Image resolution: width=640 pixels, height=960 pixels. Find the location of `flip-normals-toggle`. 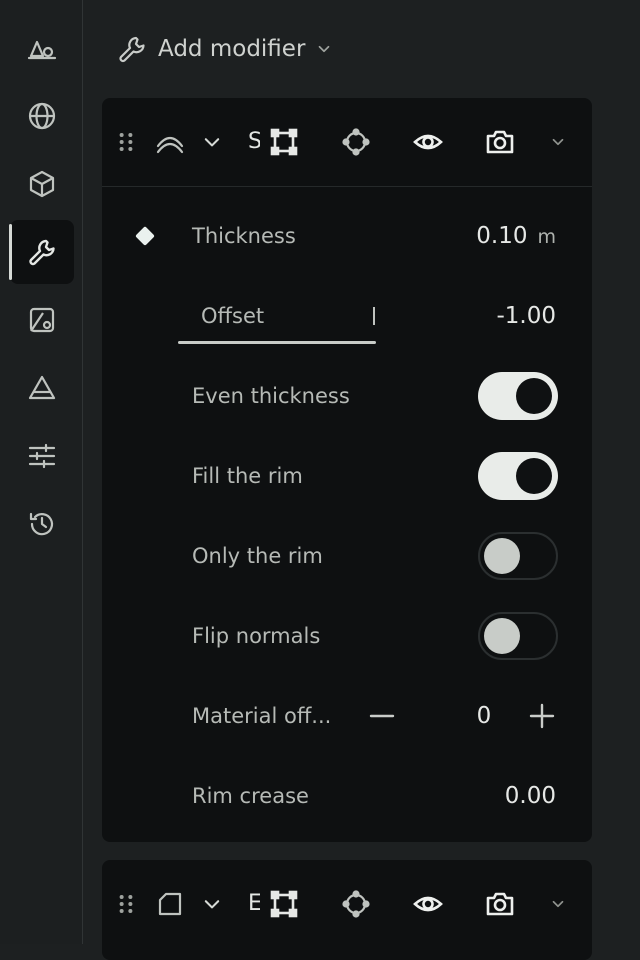

flip-normals-toggle is located at coordinates (518, 636).